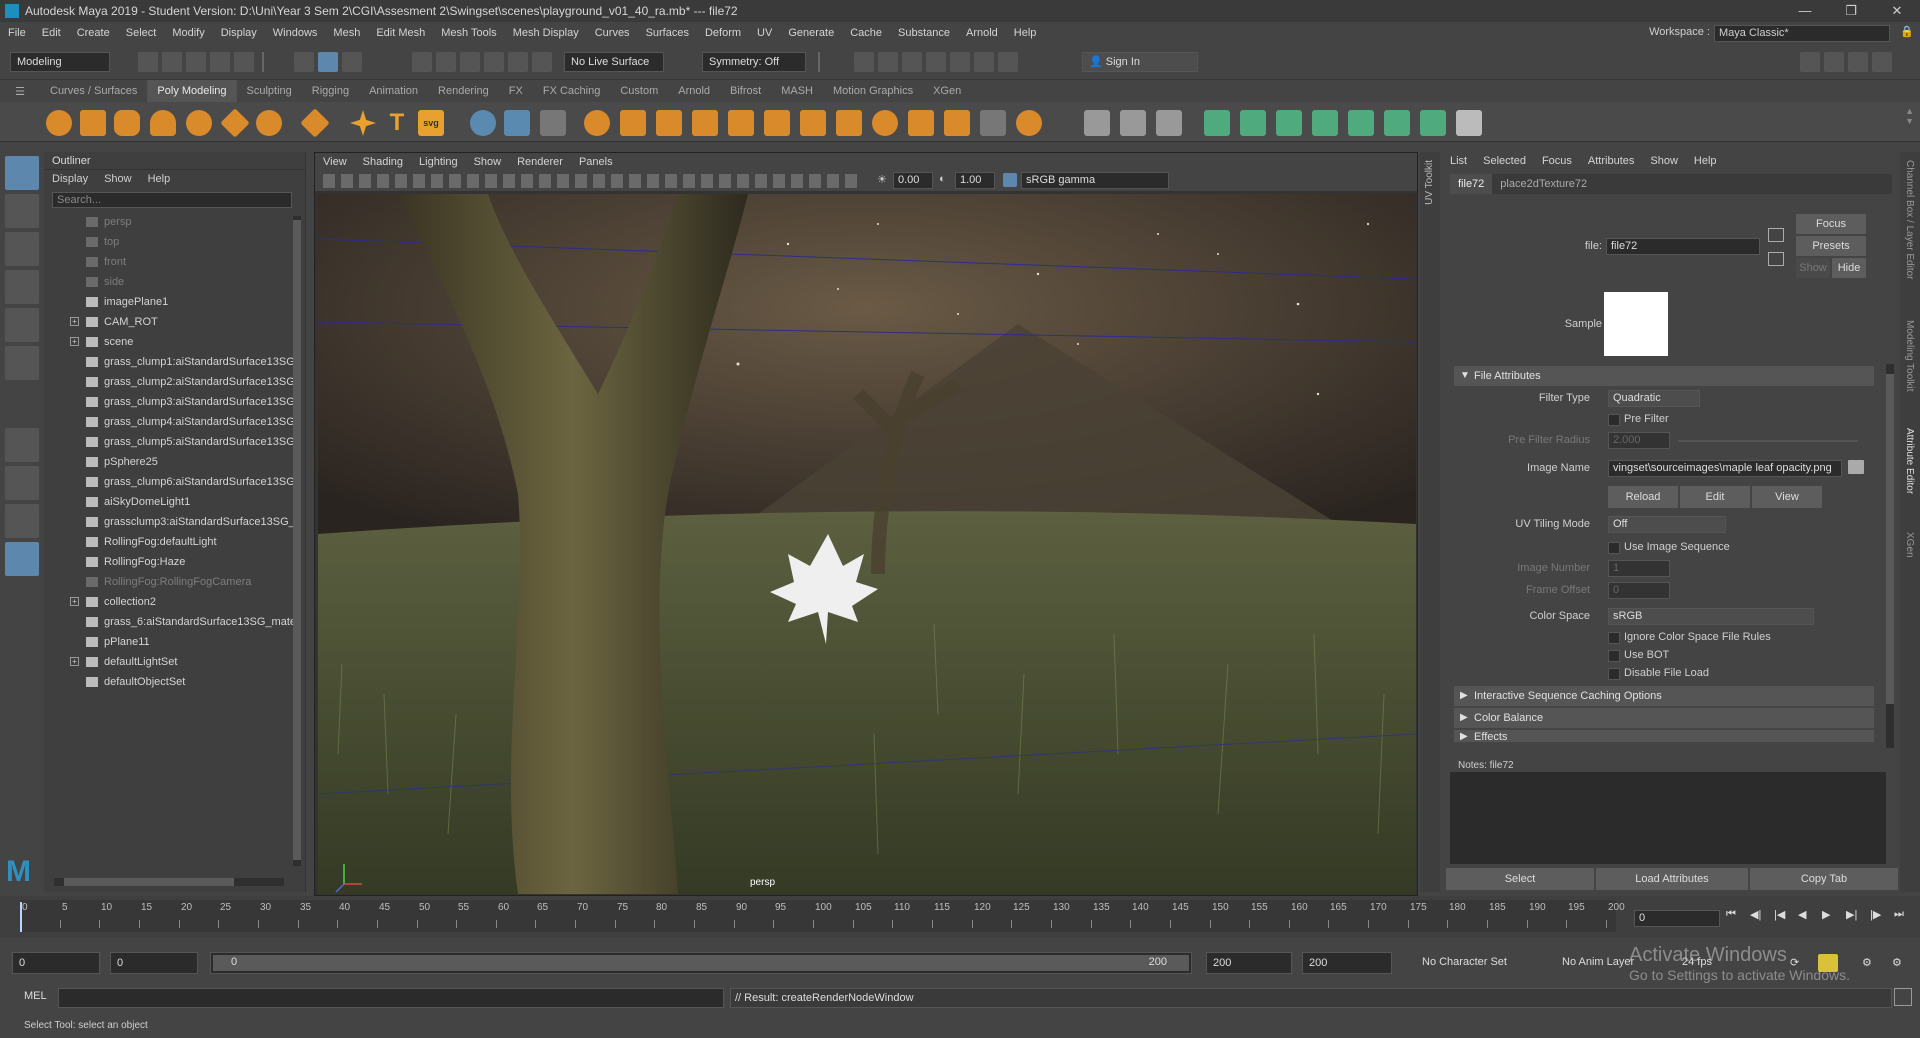 Image resolution: width=1920 pixels, height=1038 pixels. What do you see at coordinates (174, 262) in the screenshot?
I see `outliner-item: front` at bounding box center [174, 262].